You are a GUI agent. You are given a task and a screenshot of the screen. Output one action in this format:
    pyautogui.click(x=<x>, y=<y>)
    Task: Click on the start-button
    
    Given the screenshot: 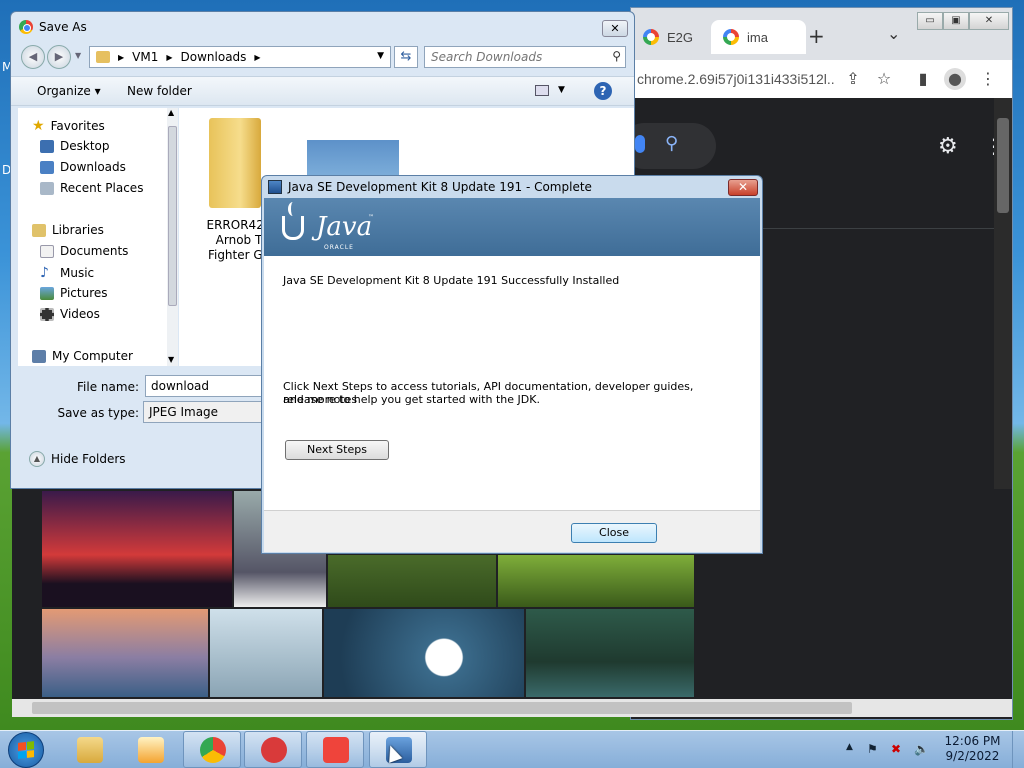 What is the action you would take?
    pyautogui.click(x=26, y=750)
    